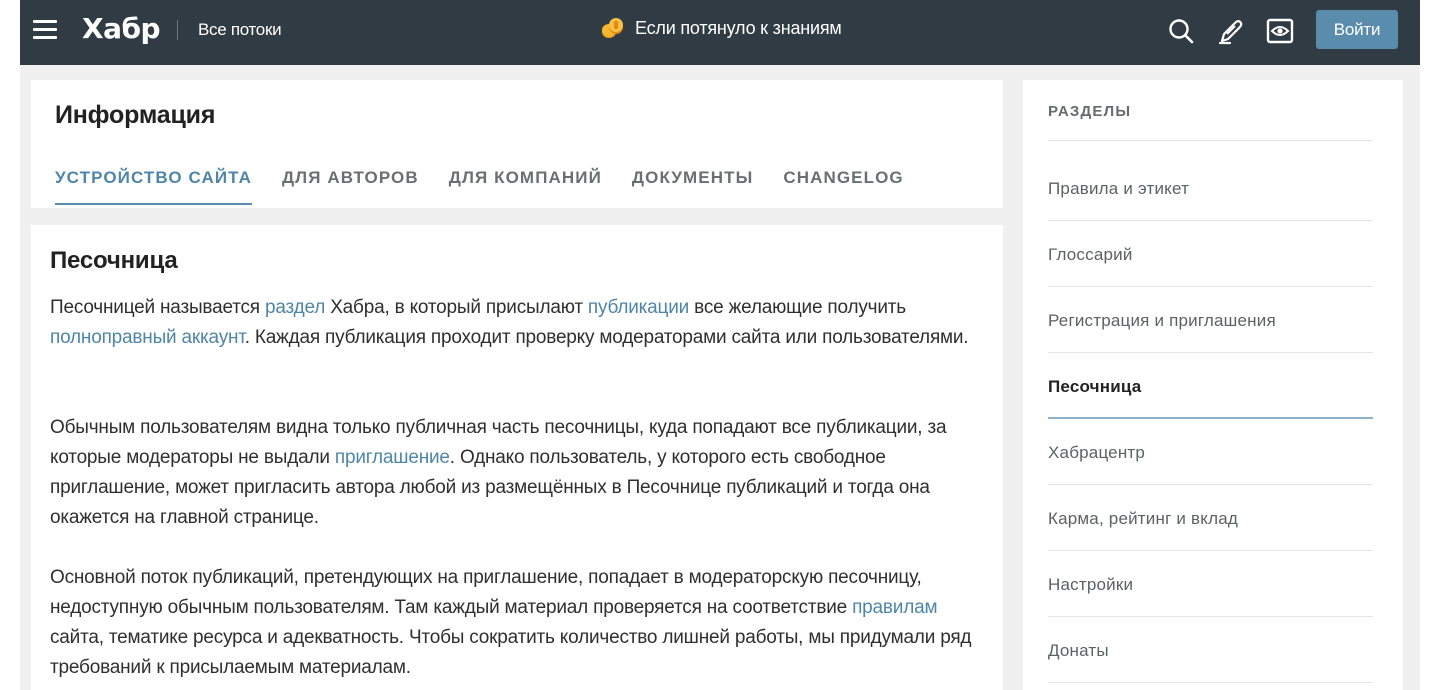  I want to click on top-header: Хабр Все потоки Если потянуло к знаниям, so click(720, 32).